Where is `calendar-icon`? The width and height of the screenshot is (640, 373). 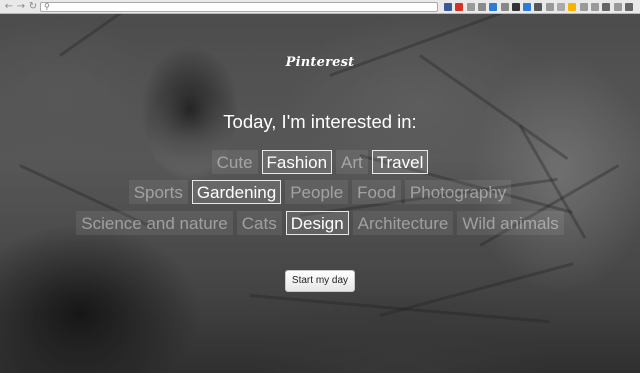 calendar-icon is located at coordinates (470, 7).